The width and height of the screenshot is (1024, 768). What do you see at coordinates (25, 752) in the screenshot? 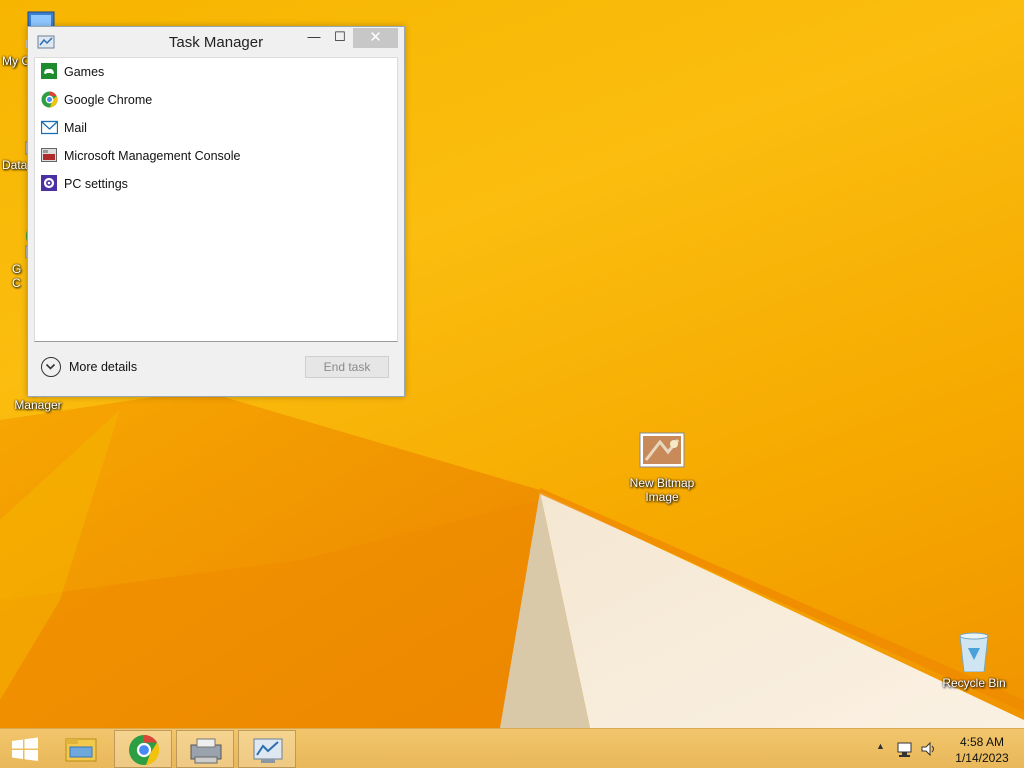
I see `start-icon` at bounding box center [25, 752].